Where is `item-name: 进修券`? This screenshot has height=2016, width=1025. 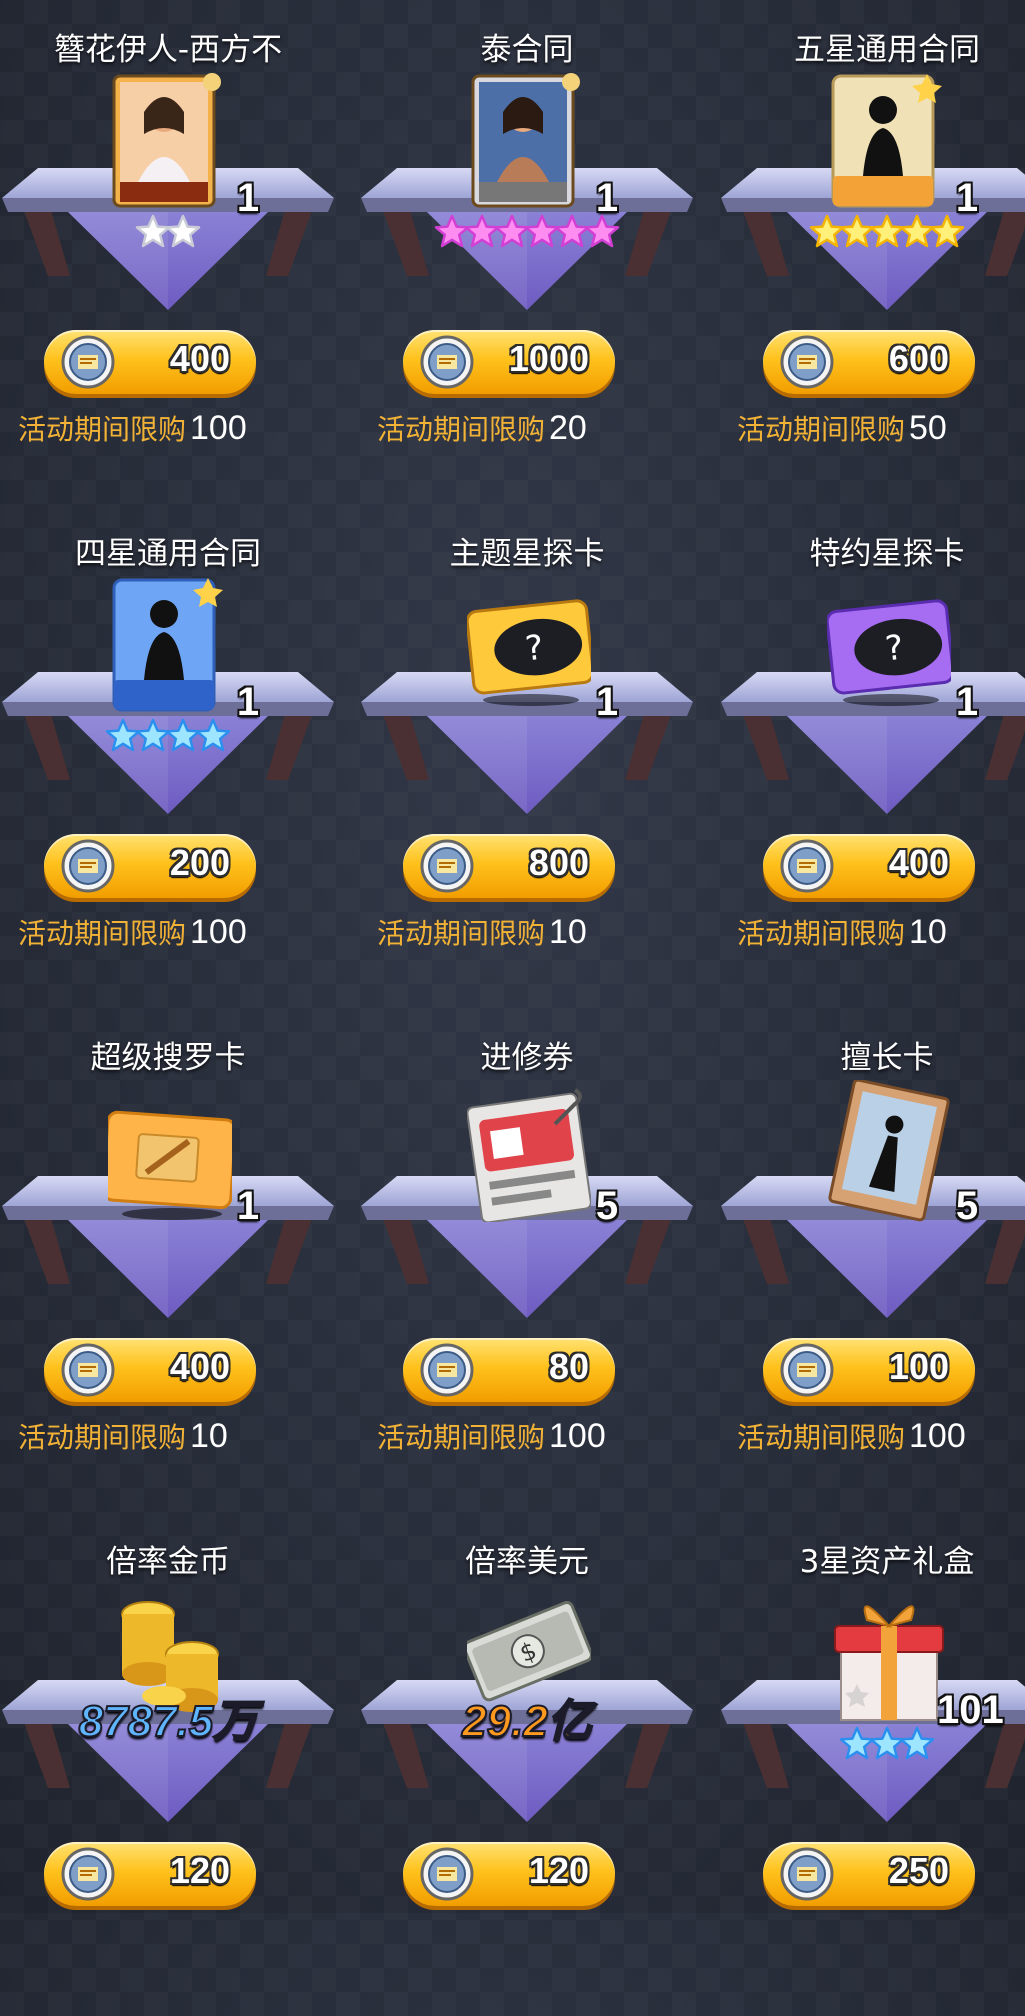
item-name: 进修券 is located at coordinates (527, 1058).